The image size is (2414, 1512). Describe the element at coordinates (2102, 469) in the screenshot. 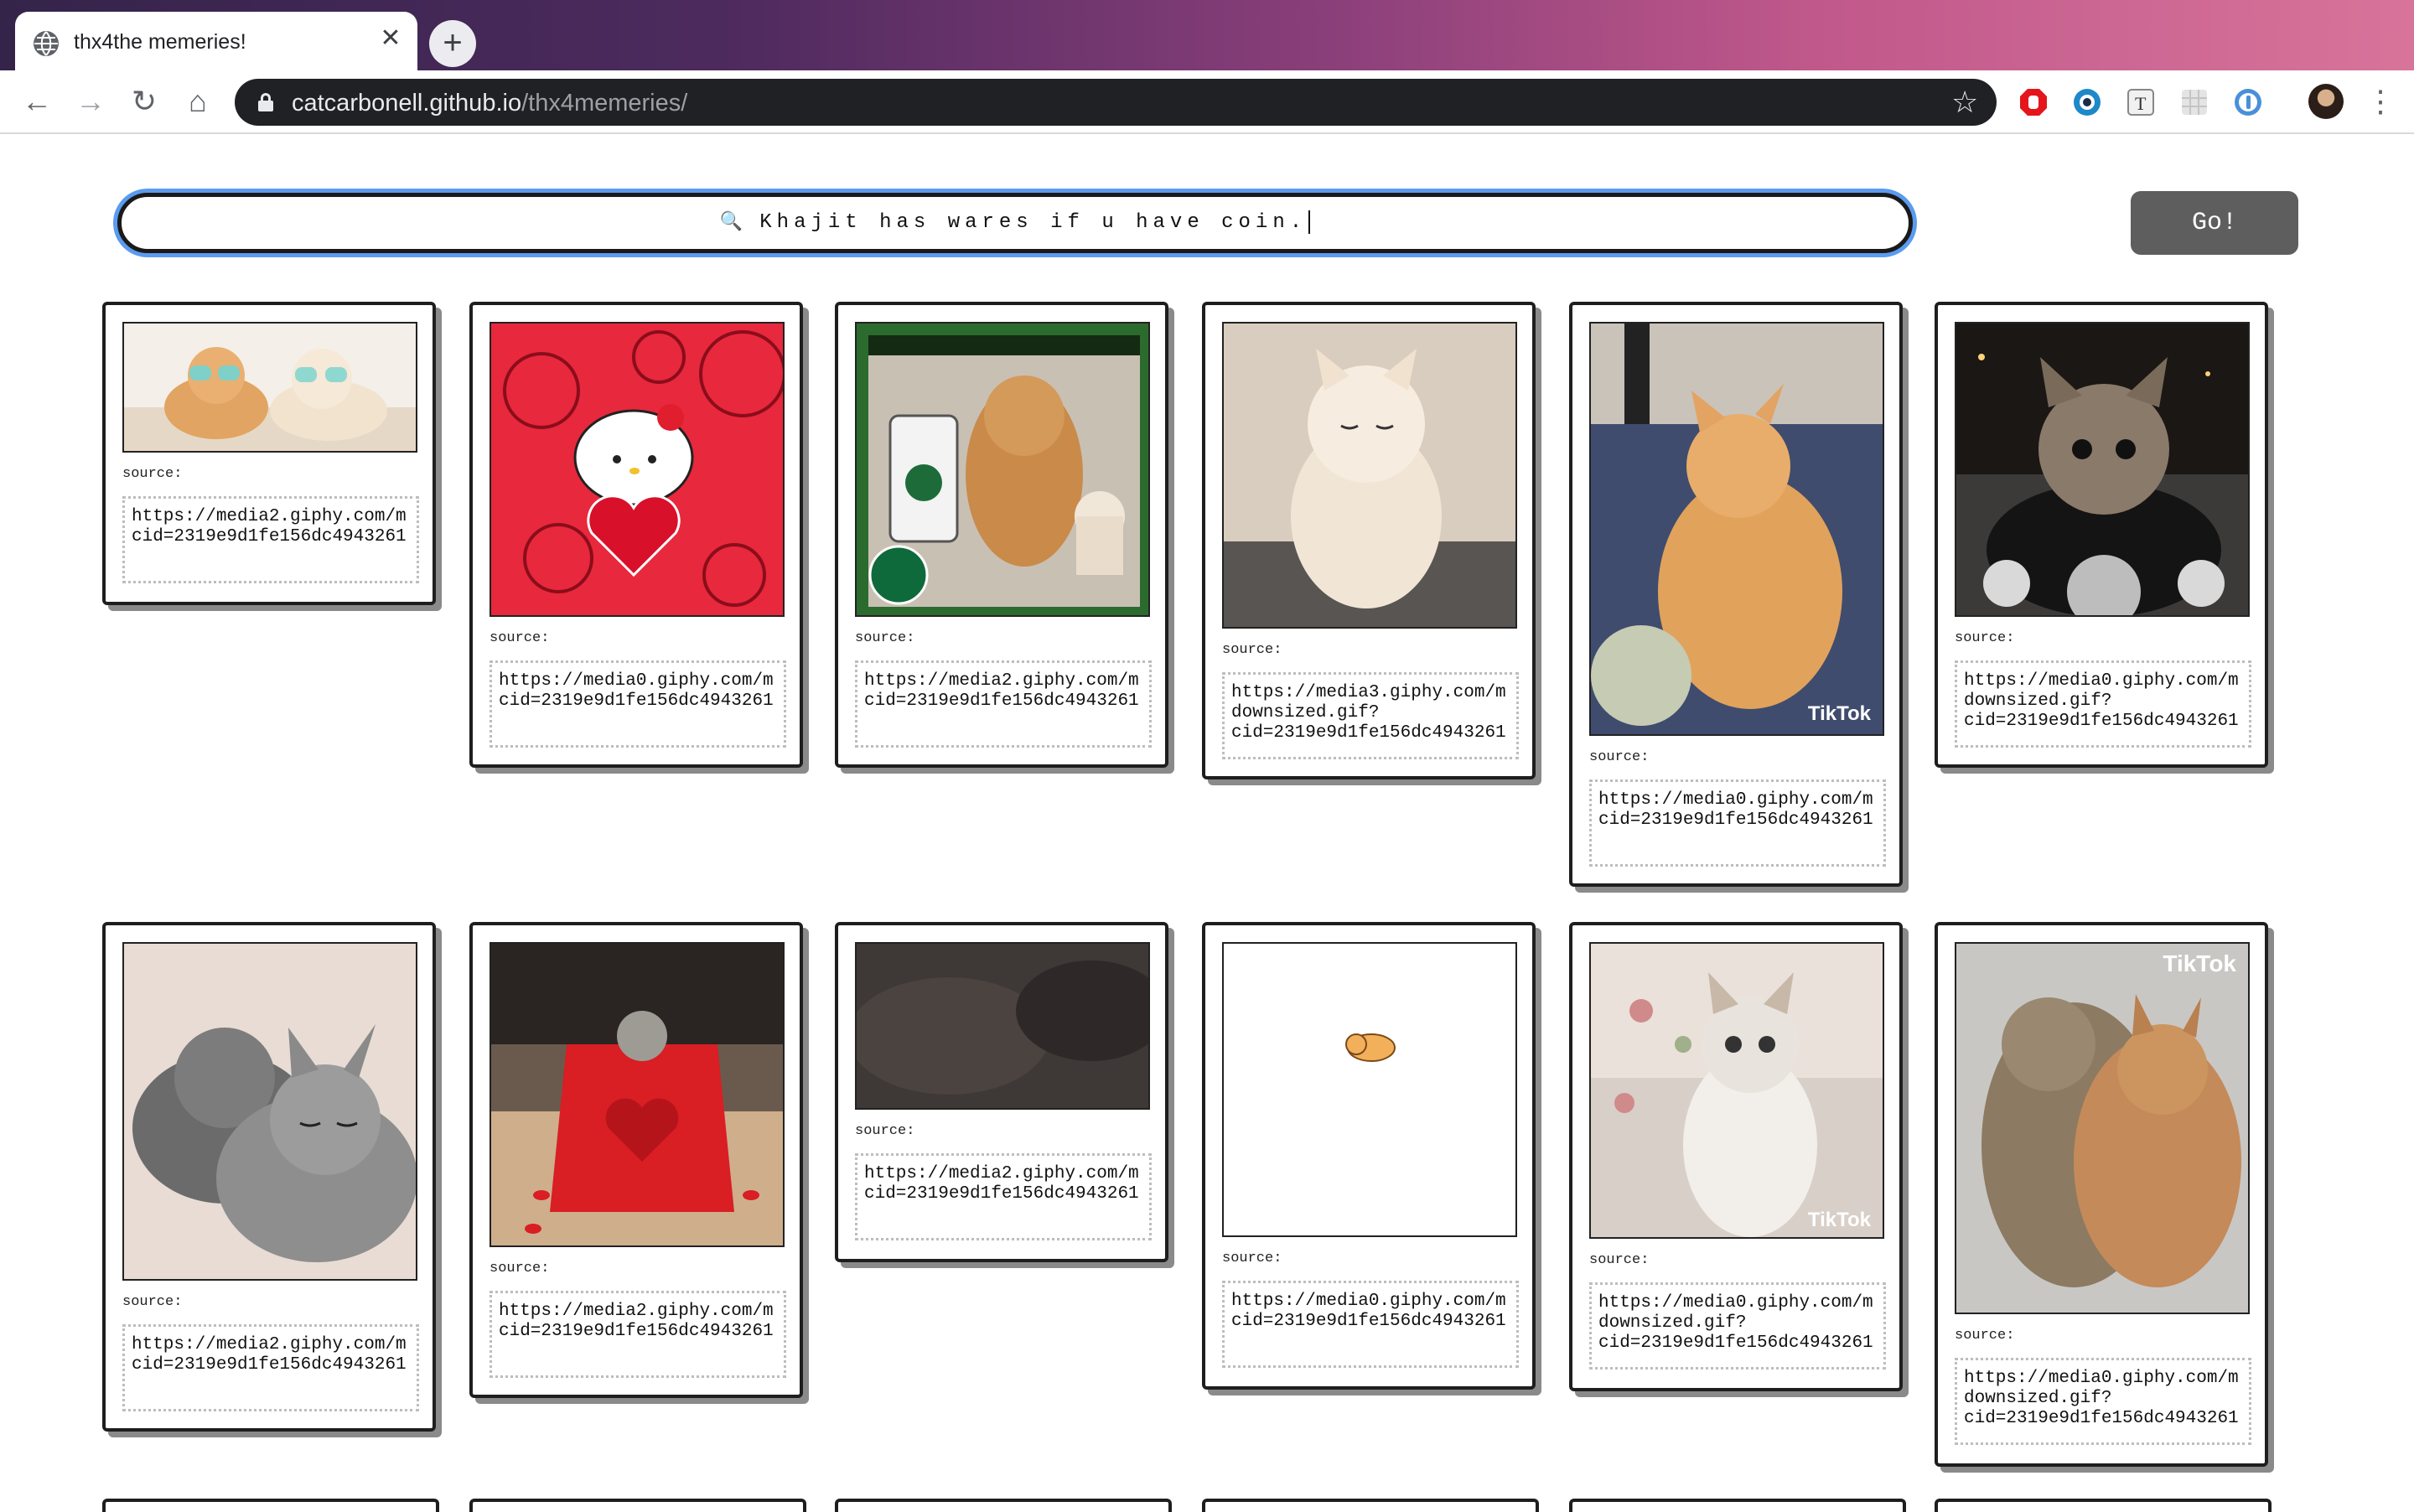

I see `gif-image-cat-on-motorcycle` at that location.